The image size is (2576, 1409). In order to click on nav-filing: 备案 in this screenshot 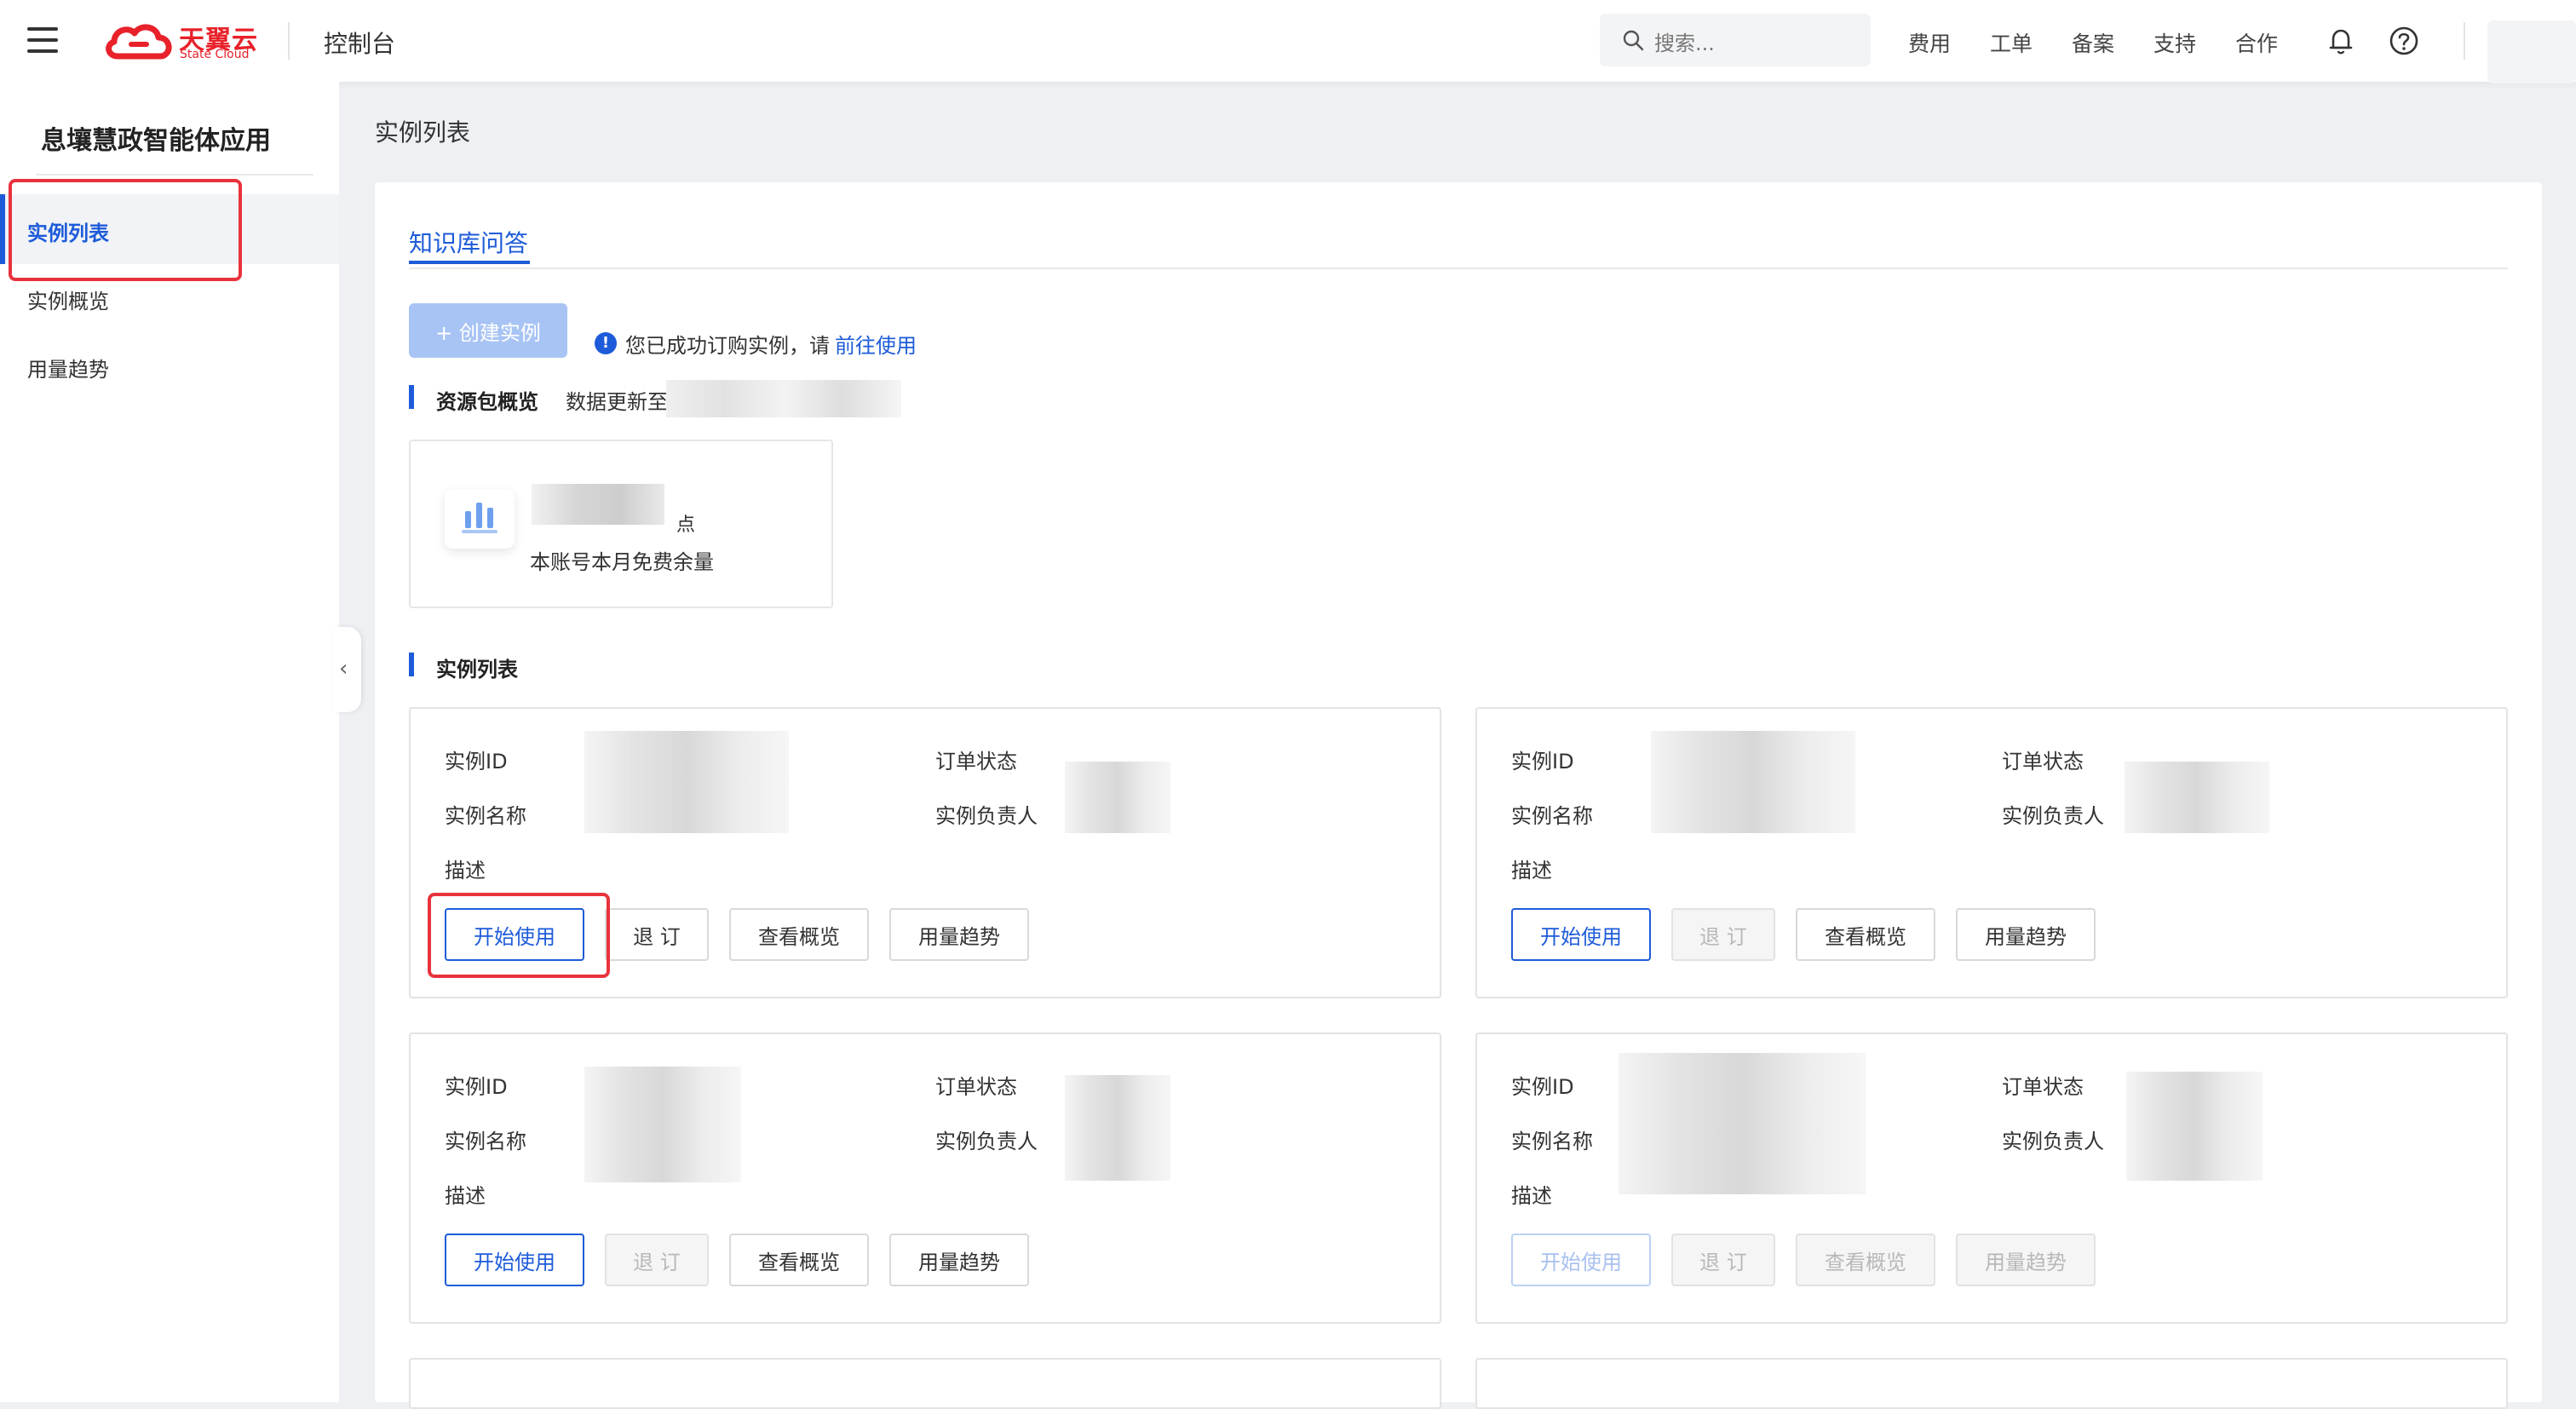, I will do `click(2093, 42)`.